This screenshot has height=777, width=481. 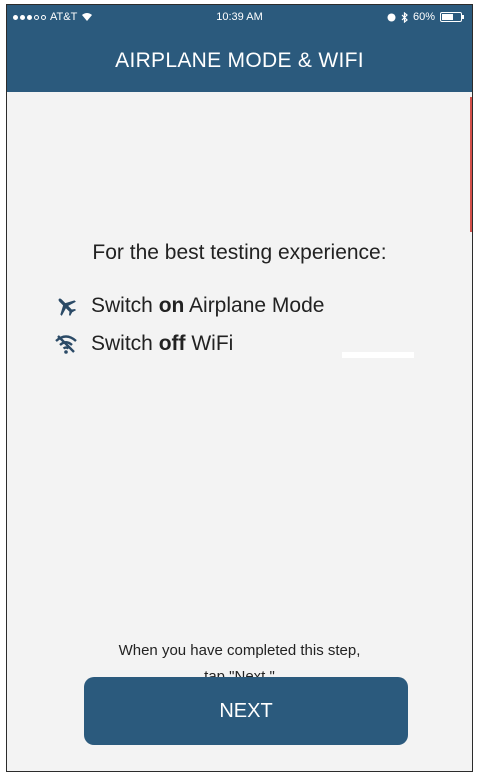 I want to click on instruction-emphasis: on, so click(x=171, y=305).